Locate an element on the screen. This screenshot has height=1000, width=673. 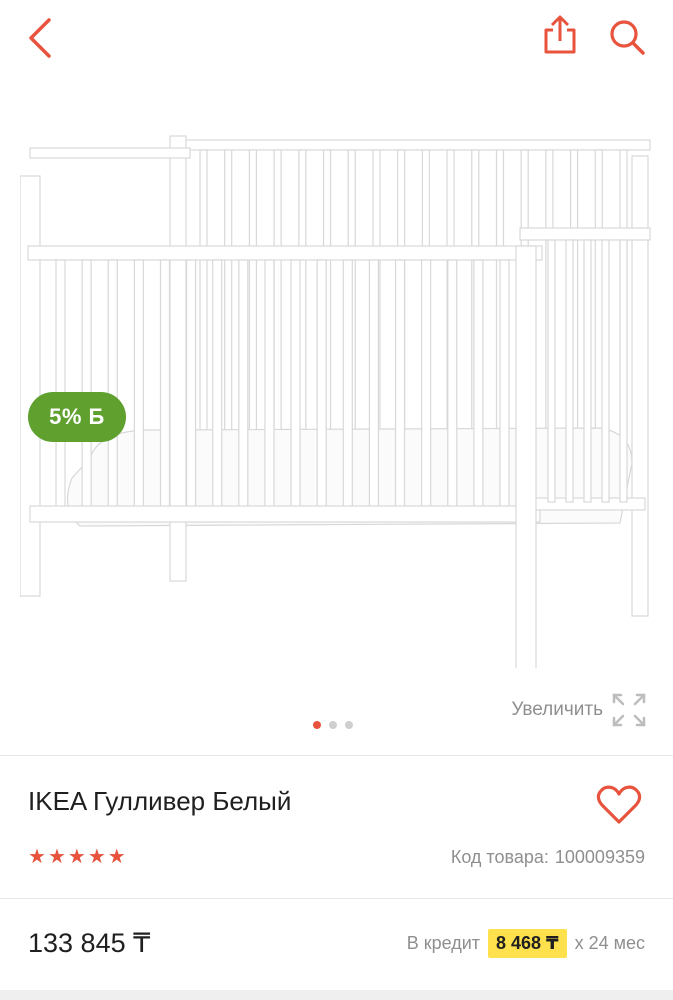
search-button is located at coordinates (627, 37).